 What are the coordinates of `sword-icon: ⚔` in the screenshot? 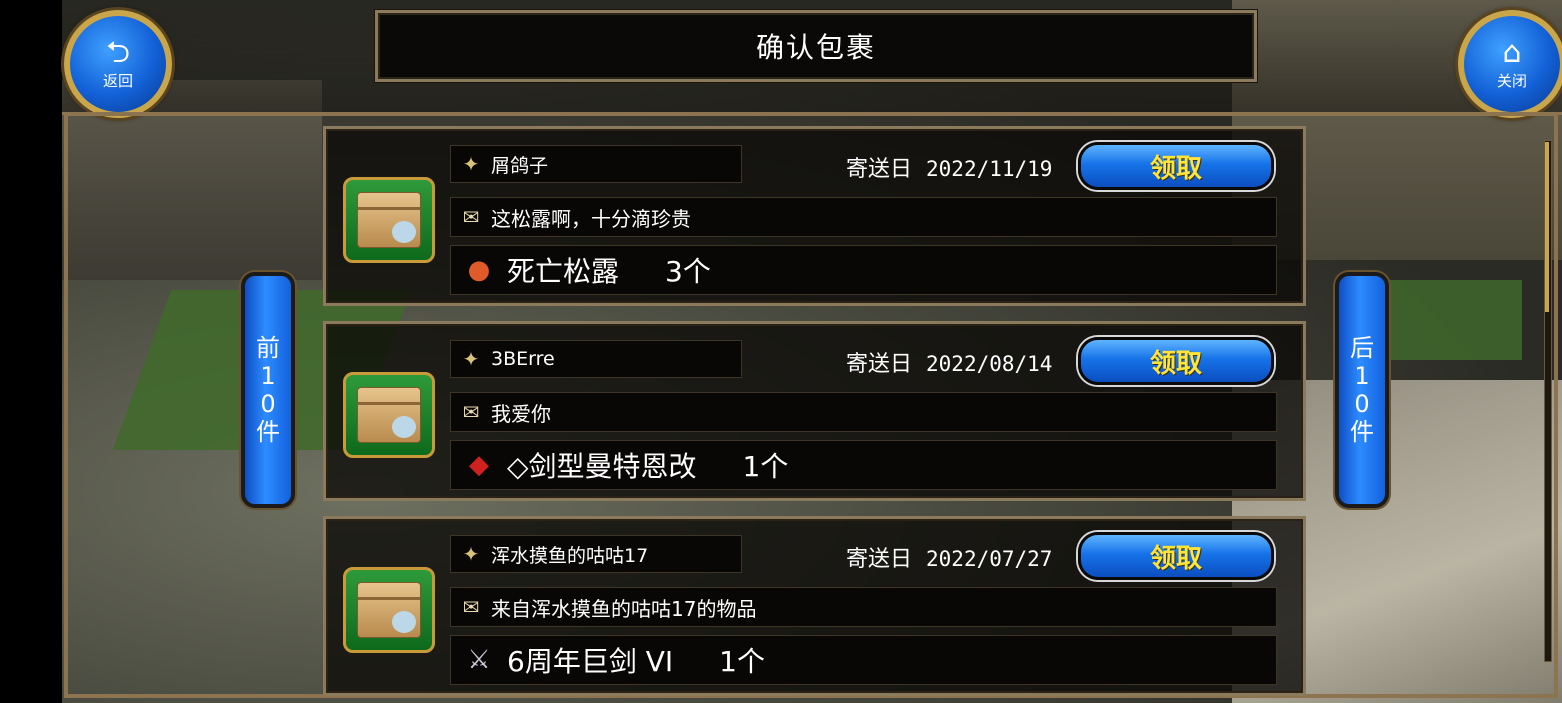 It's located at (479, 660).